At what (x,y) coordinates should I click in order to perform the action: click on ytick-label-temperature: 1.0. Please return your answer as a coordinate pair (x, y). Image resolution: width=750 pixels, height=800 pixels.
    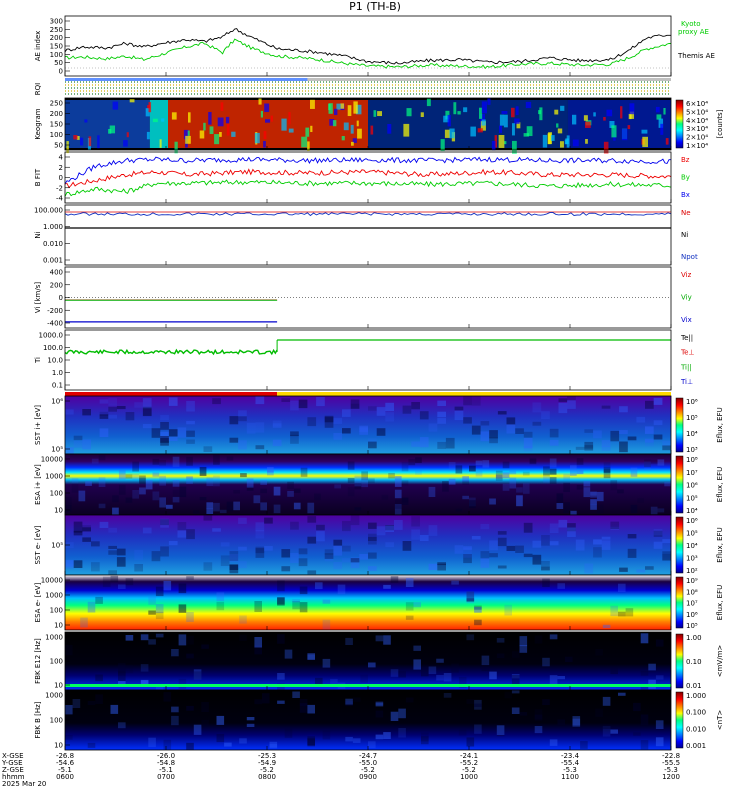
    Looking at the image, I should click on (57, 373).